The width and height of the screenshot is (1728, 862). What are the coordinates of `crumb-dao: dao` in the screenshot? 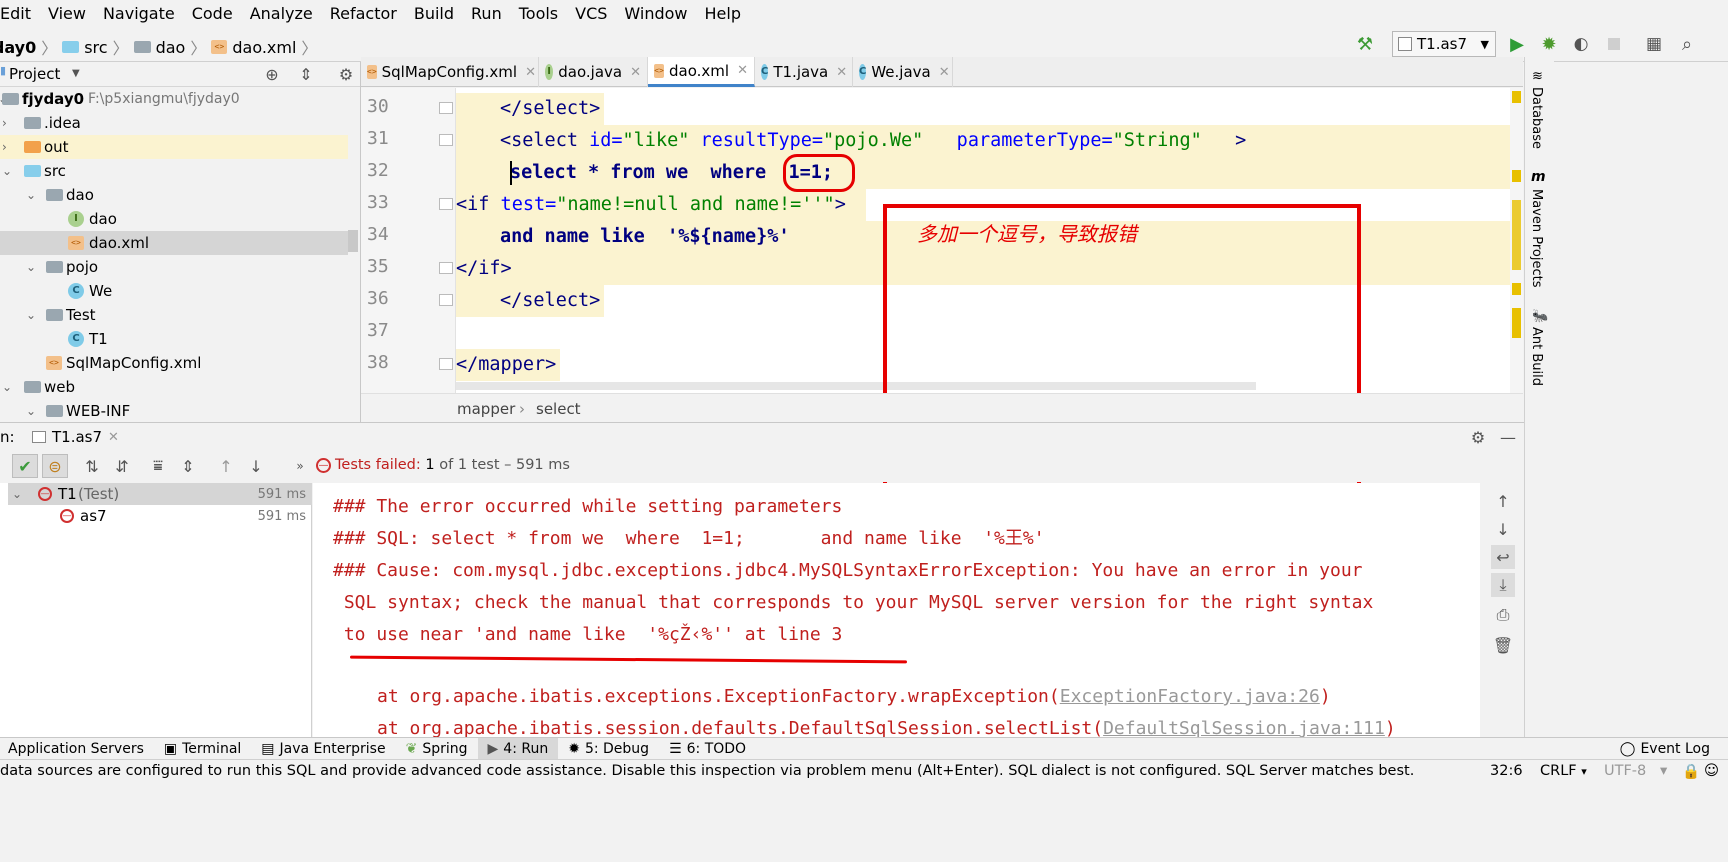 It's located at (171, 47).